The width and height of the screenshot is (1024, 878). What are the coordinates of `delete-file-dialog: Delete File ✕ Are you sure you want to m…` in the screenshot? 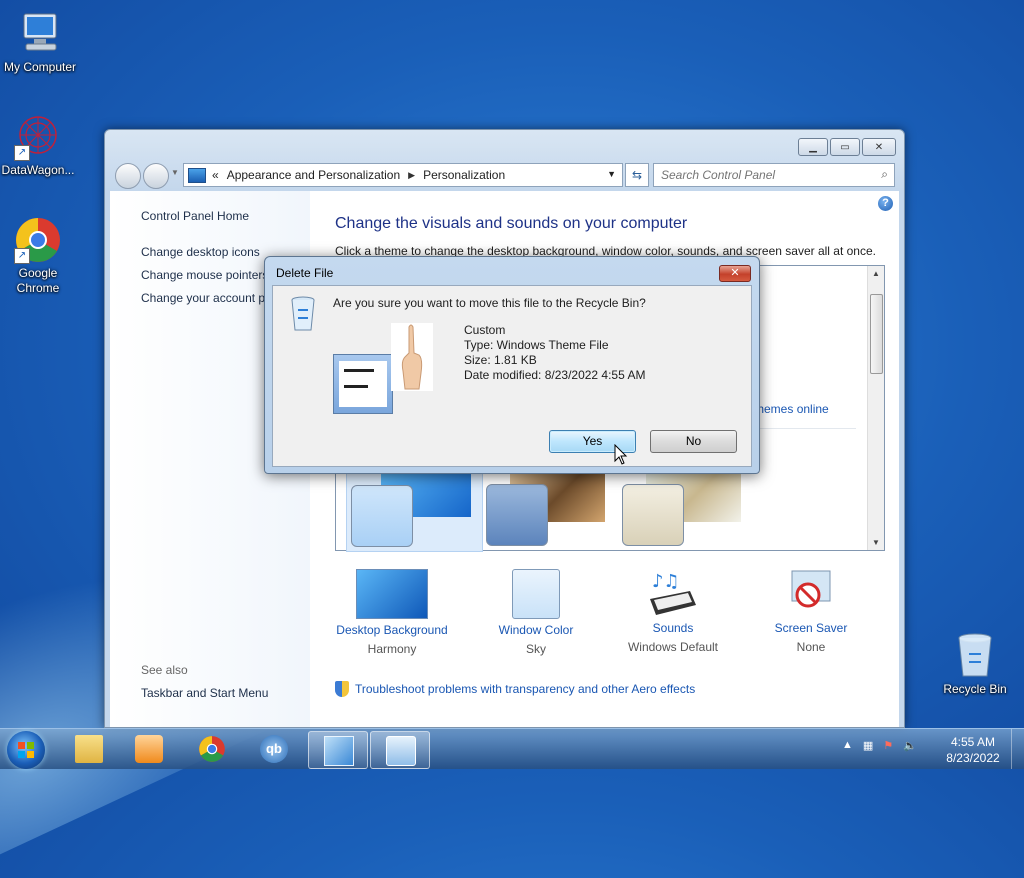 It's located at (512, 365).